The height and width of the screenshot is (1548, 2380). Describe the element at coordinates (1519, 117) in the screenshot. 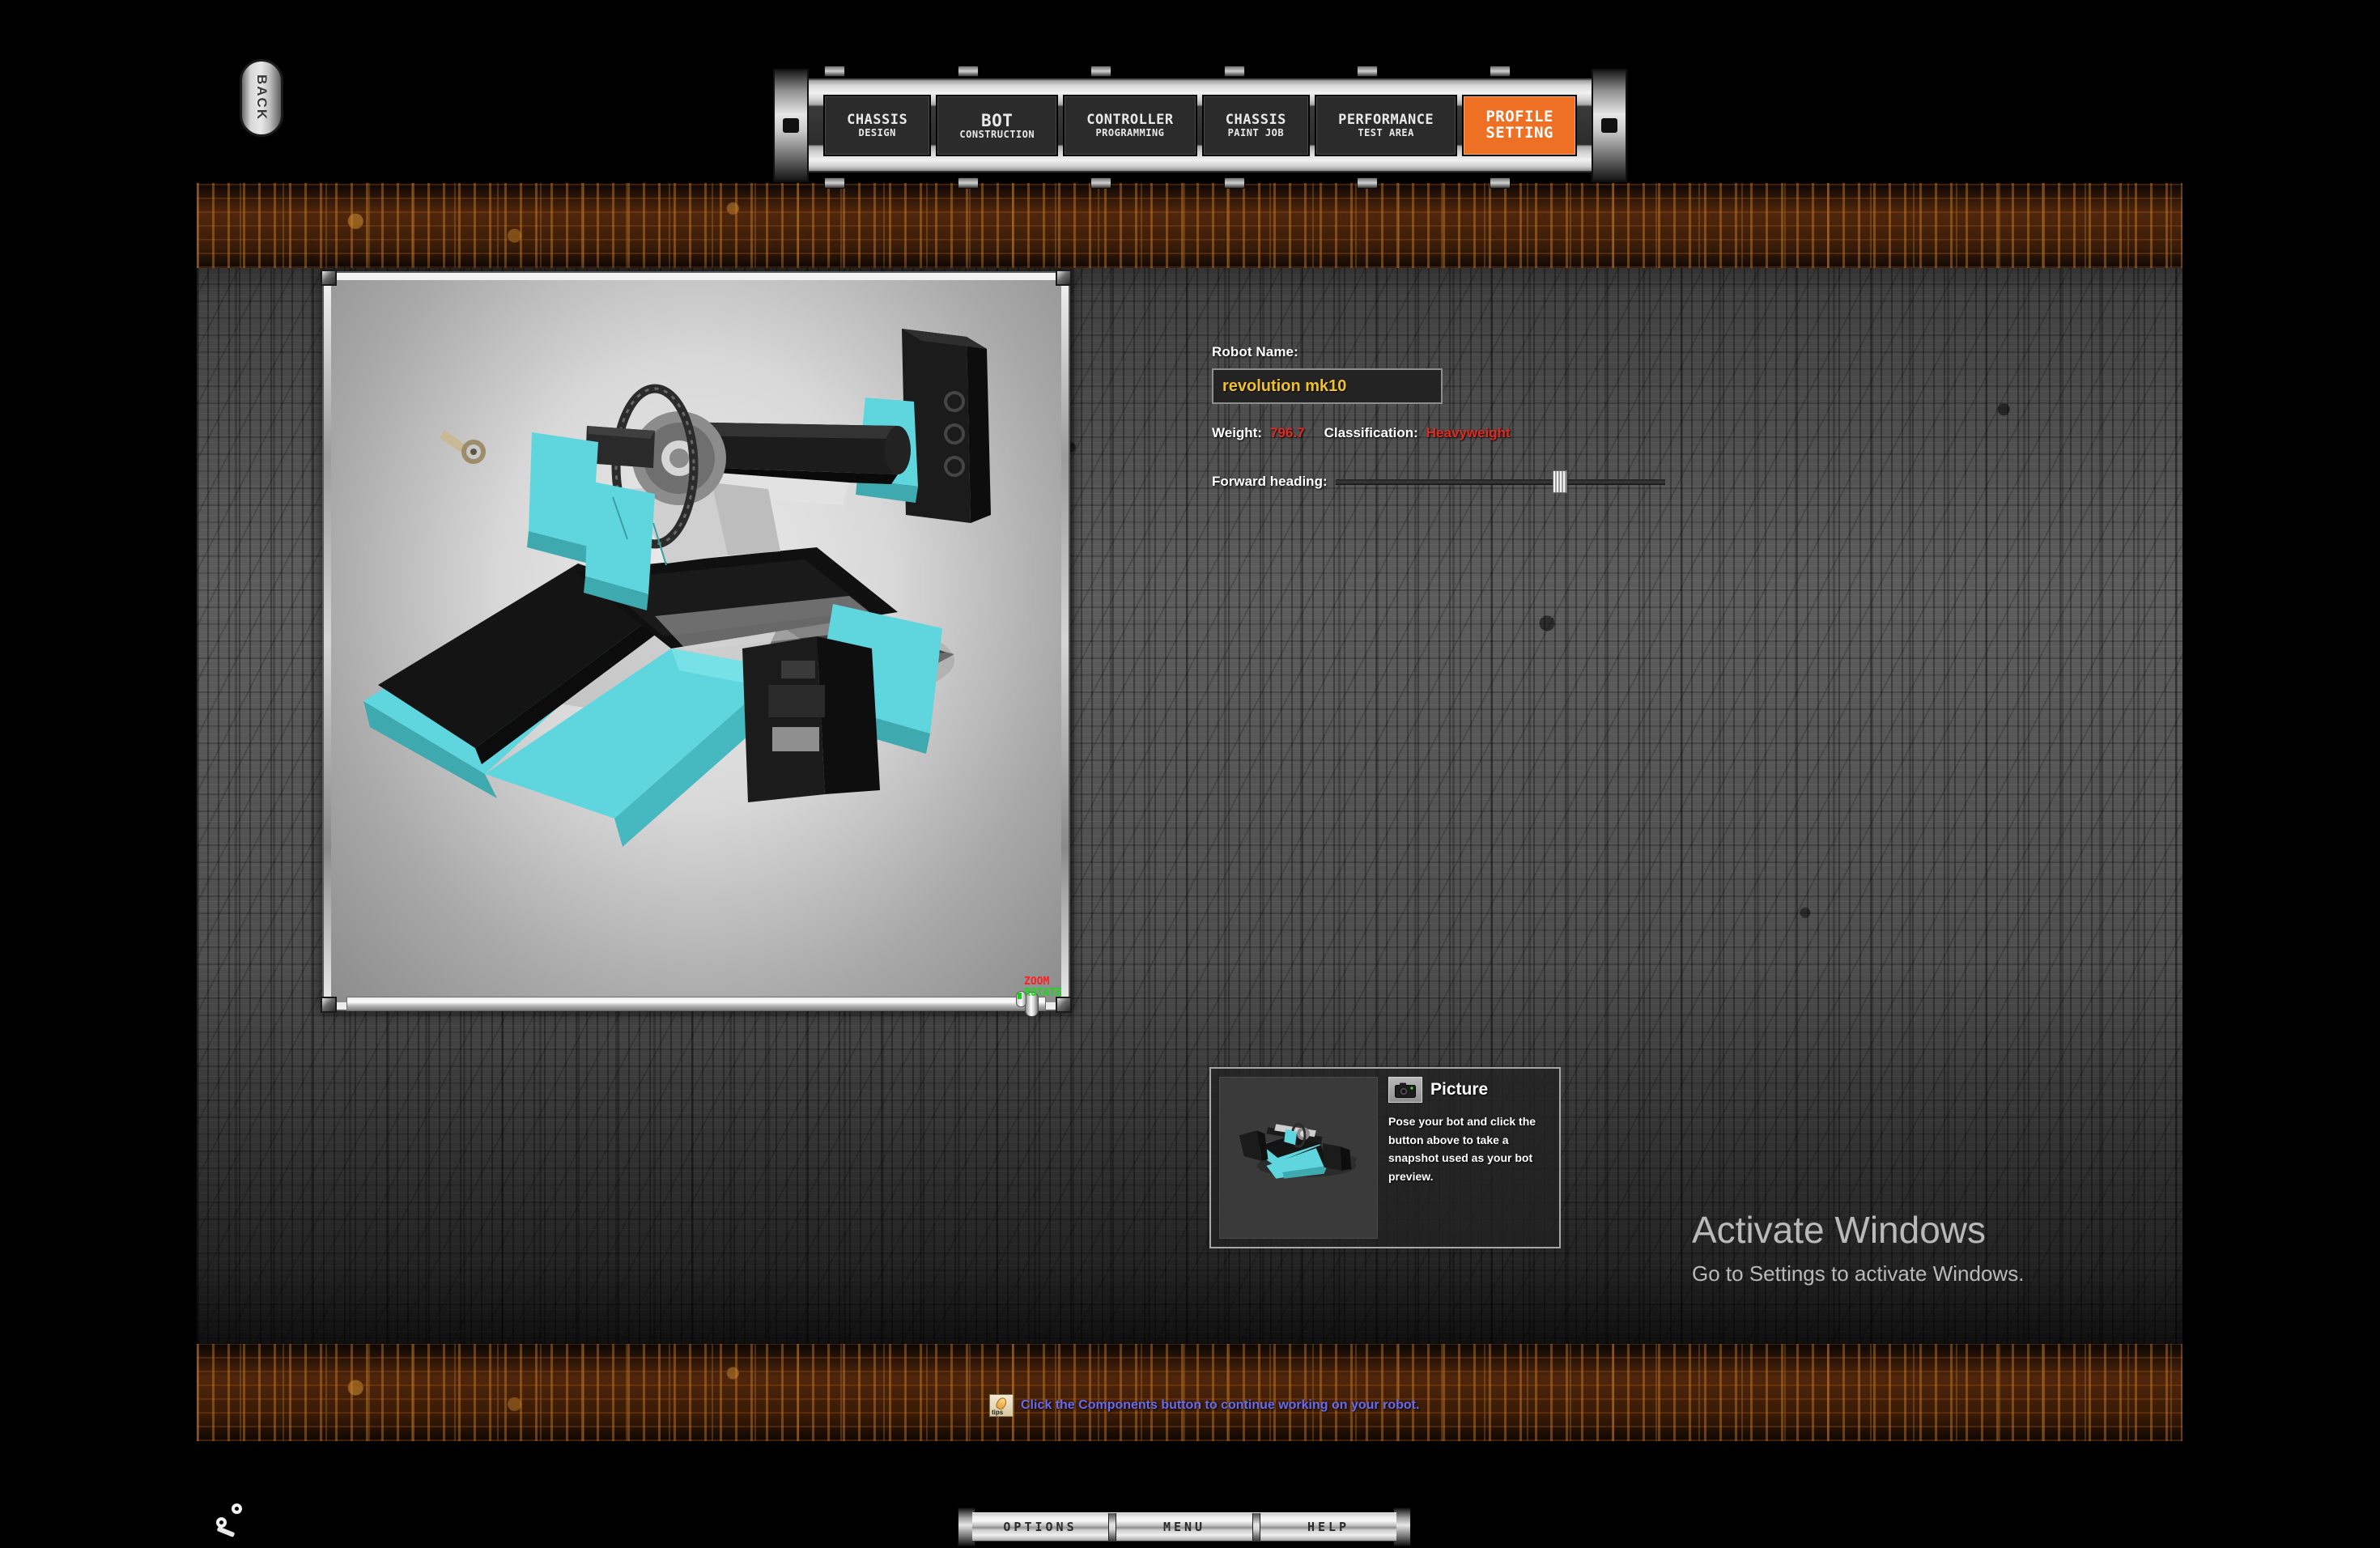

I see `tab-label-line1: PROFILE` at that location.